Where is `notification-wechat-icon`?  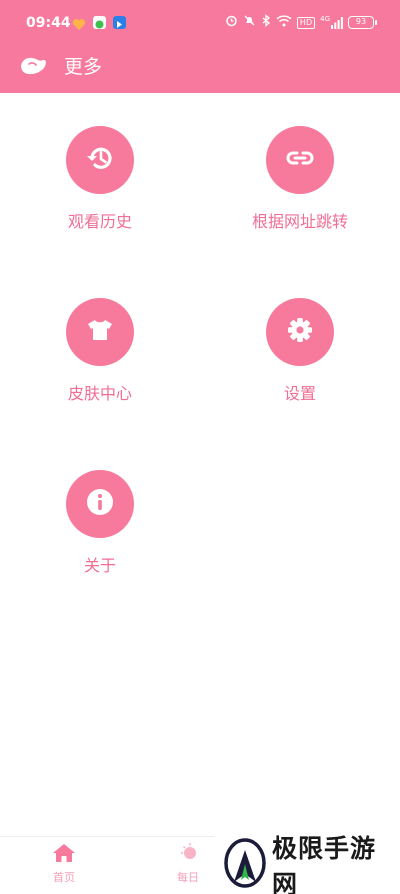
notification-wechat-icon is located at coordinates (99, 22).